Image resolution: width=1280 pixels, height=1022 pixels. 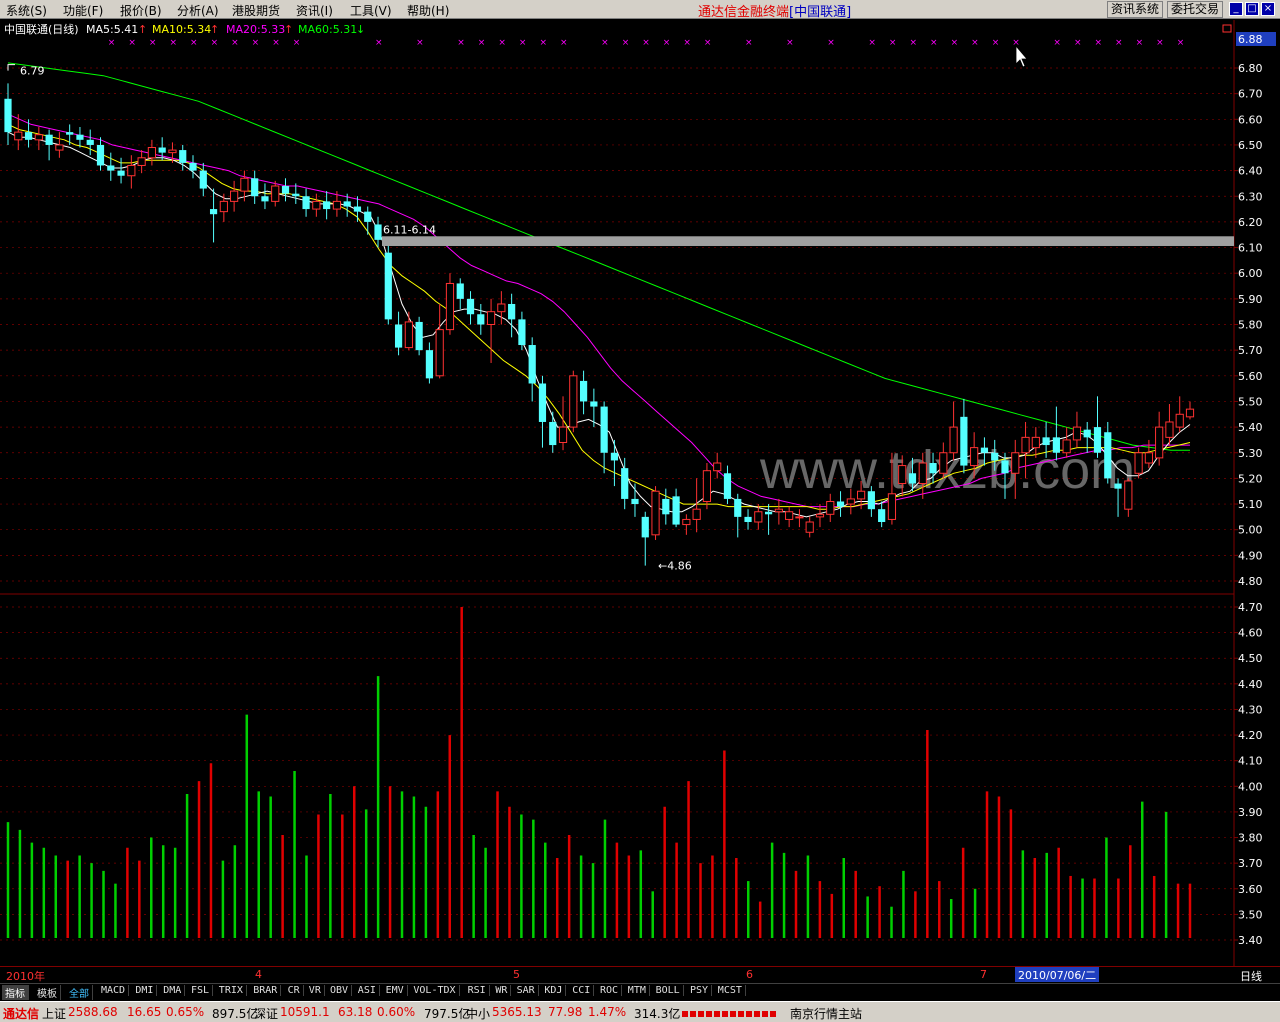 I want to click on month-label: 7, so click(x=983, y=974).